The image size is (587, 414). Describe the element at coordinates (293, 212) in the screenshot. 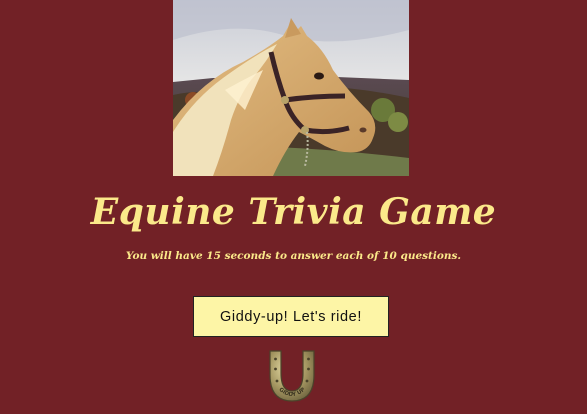

I see `page-title: Equine Trivia Game` at that location.